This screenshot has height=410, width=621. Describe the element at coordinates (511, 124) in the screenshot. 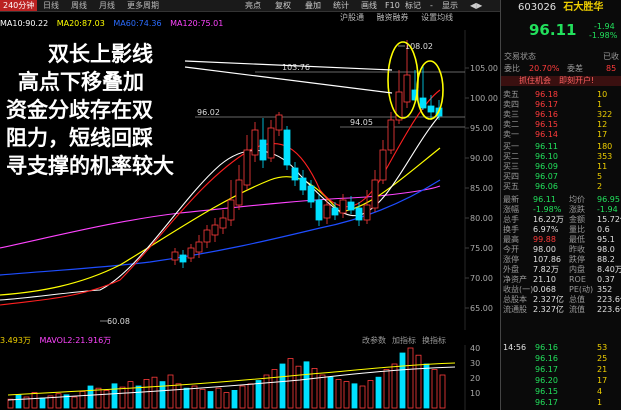

I see `sell-level-label: 卖二` at that location.